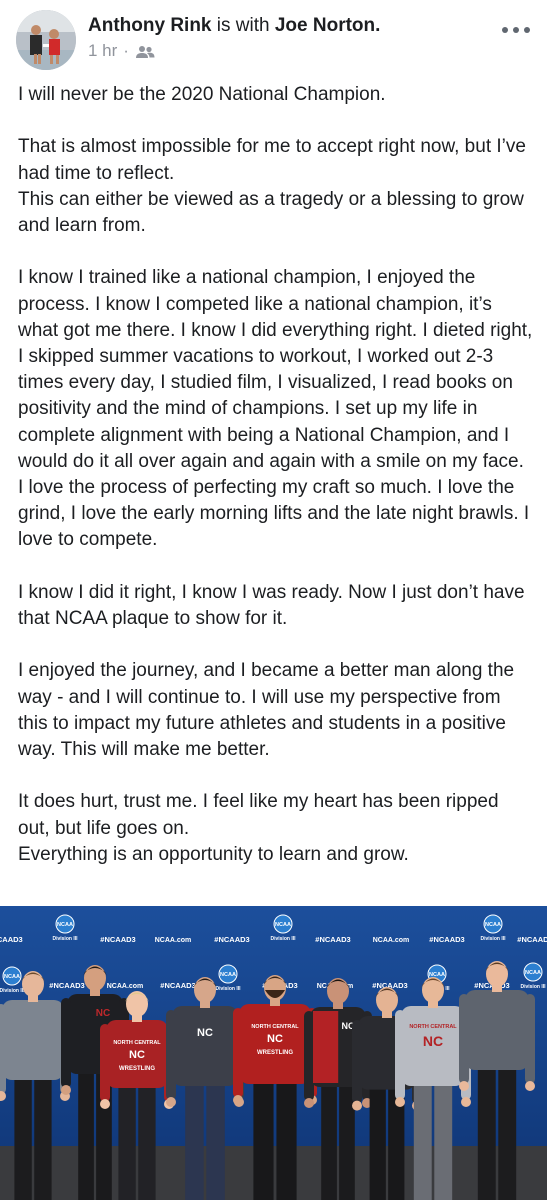 This screenshot has height=1200, width=547. What do you see at coordinates (46, 40) in the screenshot?
I see `author-avatar` at bounding box center [46, 40].